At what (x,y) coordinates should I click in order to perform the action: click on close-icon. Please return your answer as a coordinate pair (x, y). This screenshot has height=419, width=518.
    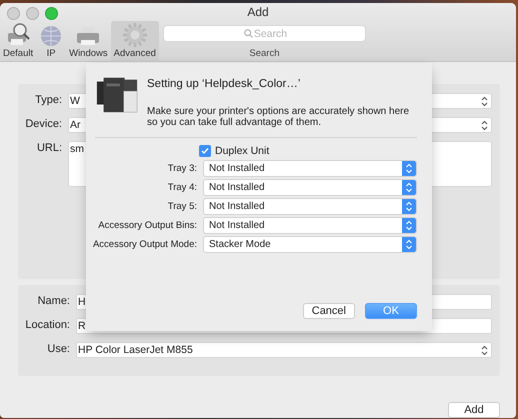
    Looking at the image, I should click on (13, 13).